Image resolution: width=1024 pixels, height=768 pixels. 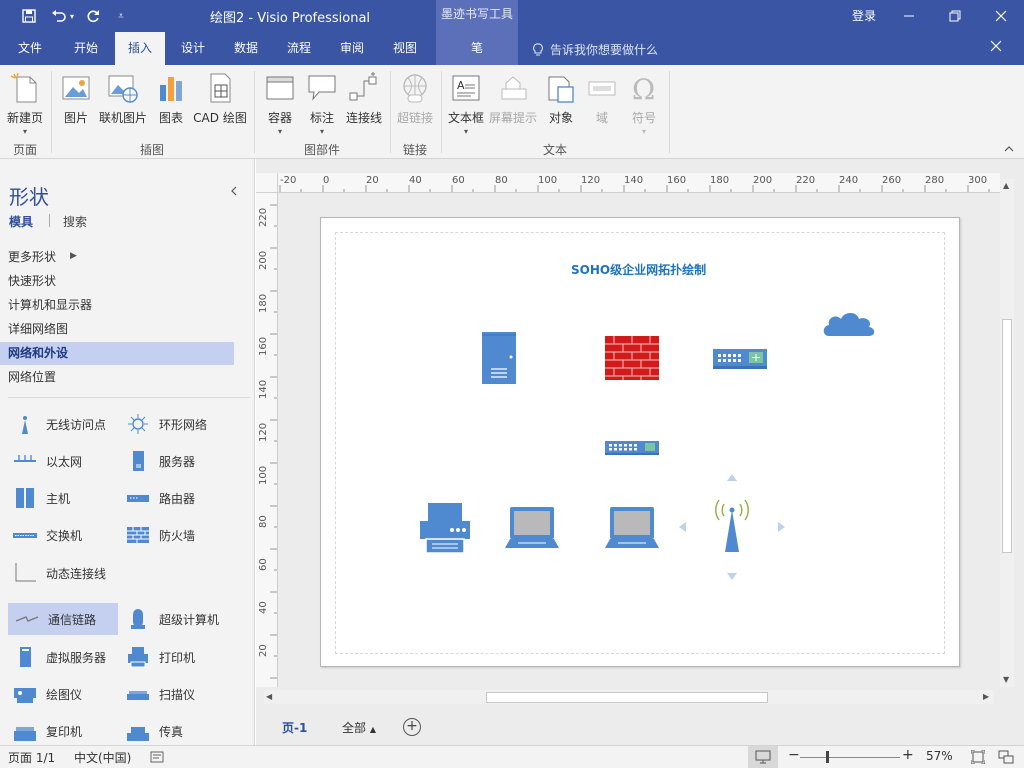 I want to click on vertical-scrollbar: ▲ ▼, so click(x=1007, y=433).